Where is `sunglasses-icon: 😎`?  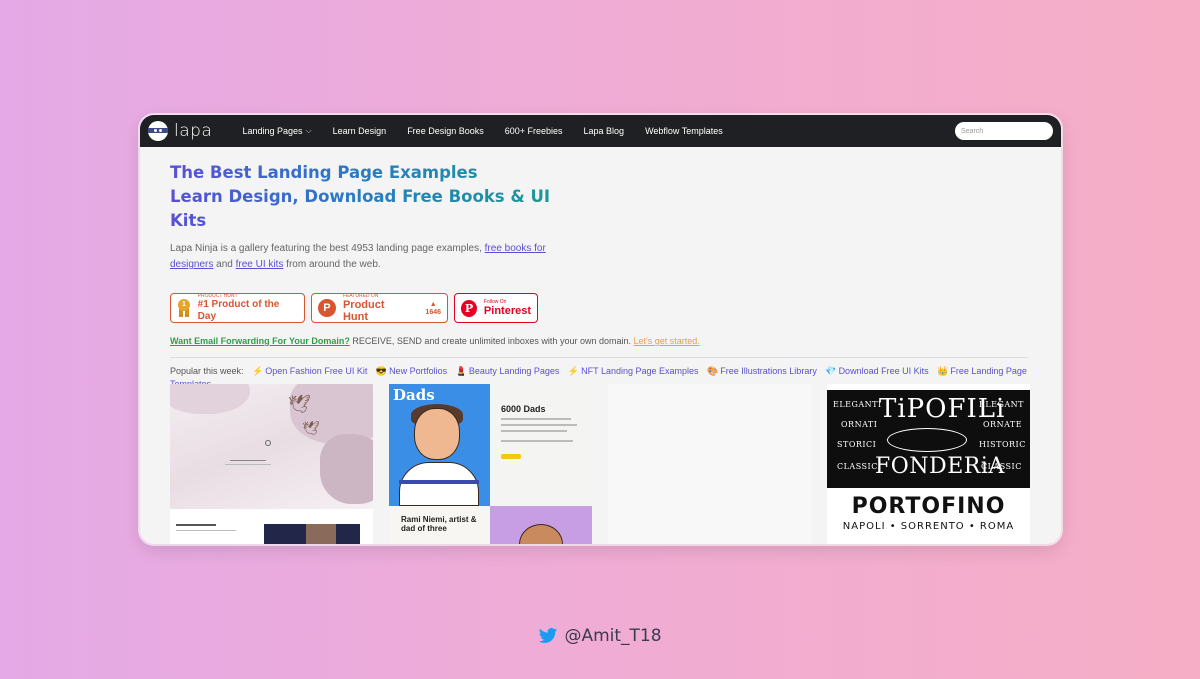
sunglasses-icon: 😎 is located at coordinates (381, 371).